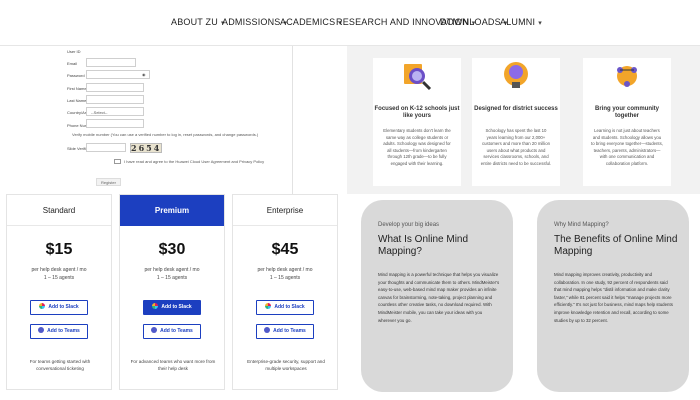 The width and height of the screenshot is (700, 400). What do you see at coordinates (540, 23) in the screenshot?
I see `chevron-down-icon: ▾` at bounding box center [540, 23].